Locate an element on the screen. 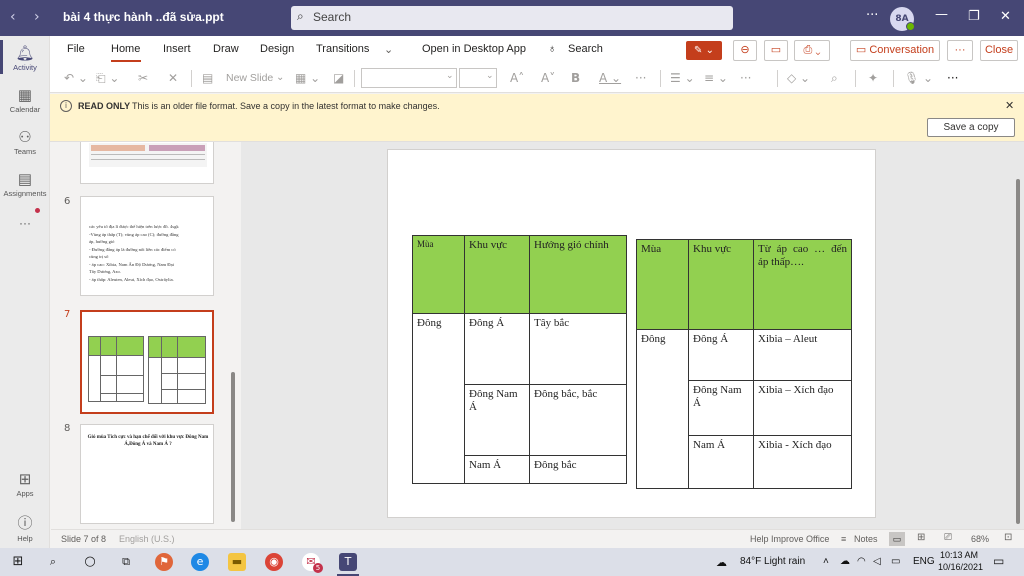 Image resolution: width=1024 pixels, height=576 pixels. shapes-icon: ◇ ⌄ is located at coordinates (798, 78).